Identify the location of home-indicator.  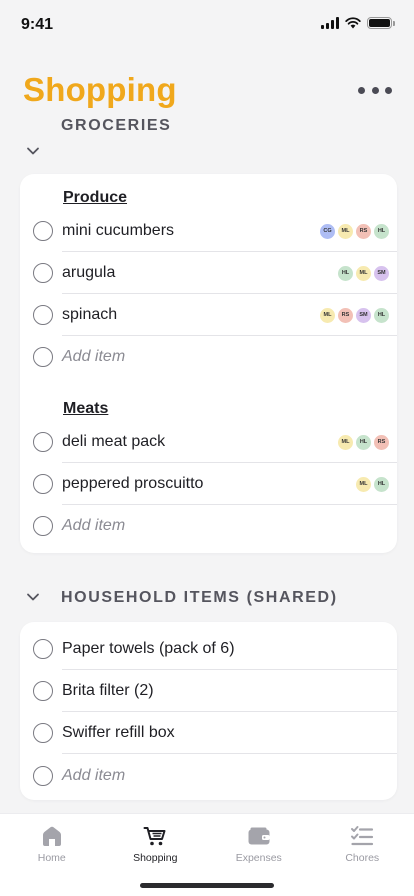
(207, 885).